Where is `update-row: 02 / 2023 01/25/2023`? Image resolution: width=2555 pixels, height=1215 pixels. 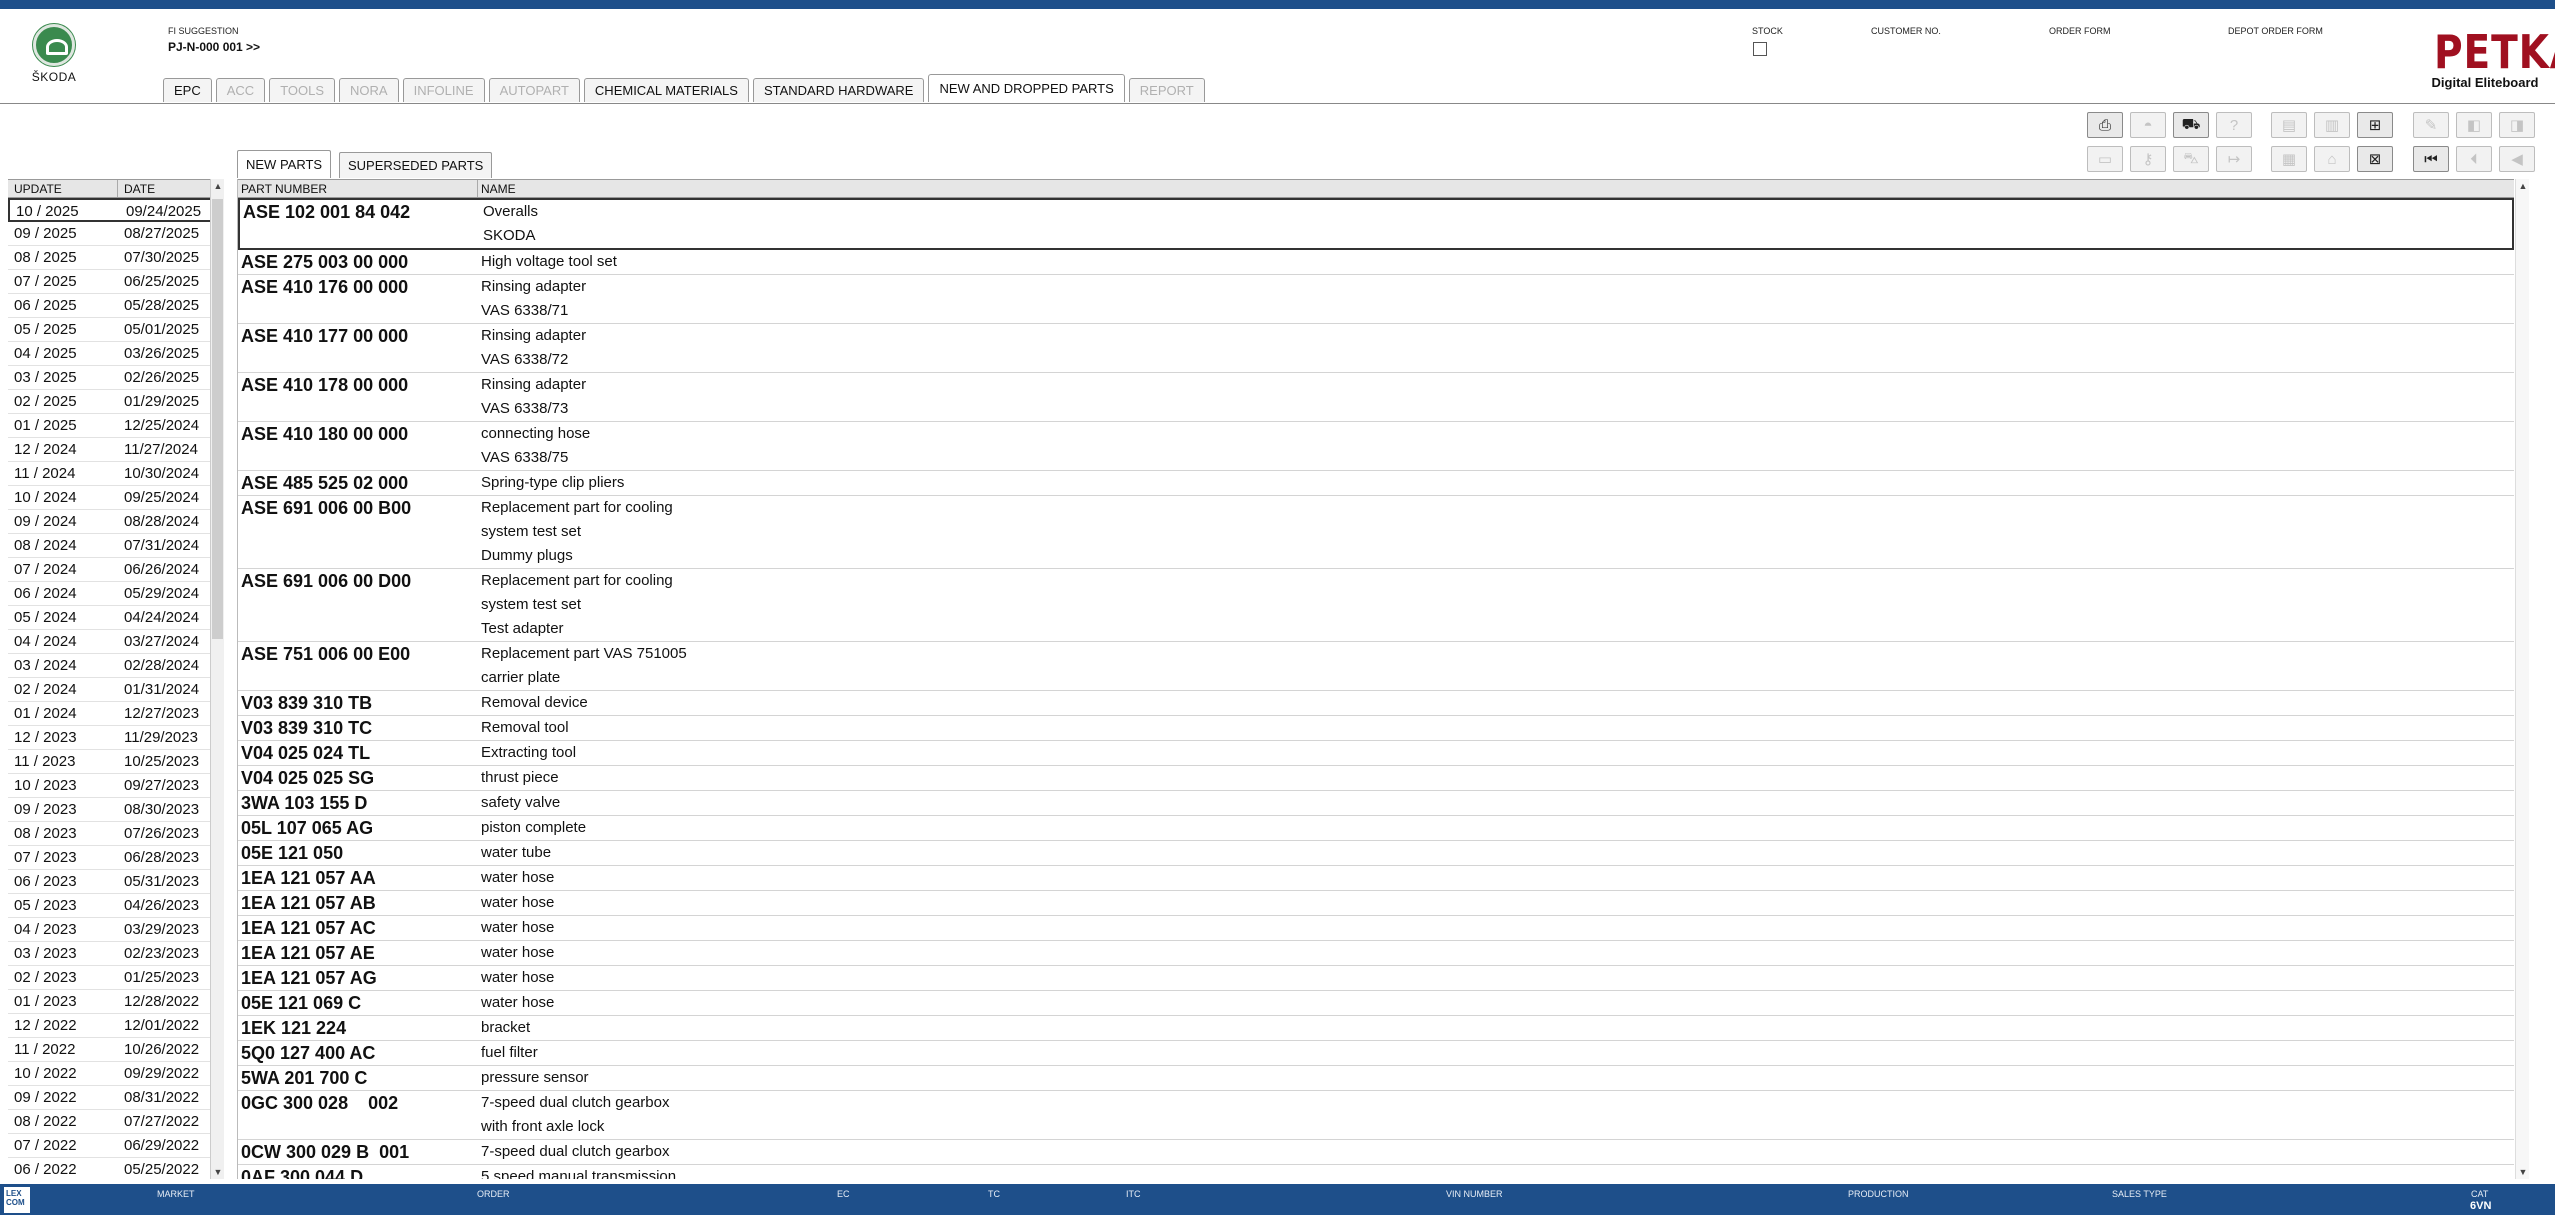 update-row: 02 / 2023 01/25/2023 is located at coordinates (116, 978).